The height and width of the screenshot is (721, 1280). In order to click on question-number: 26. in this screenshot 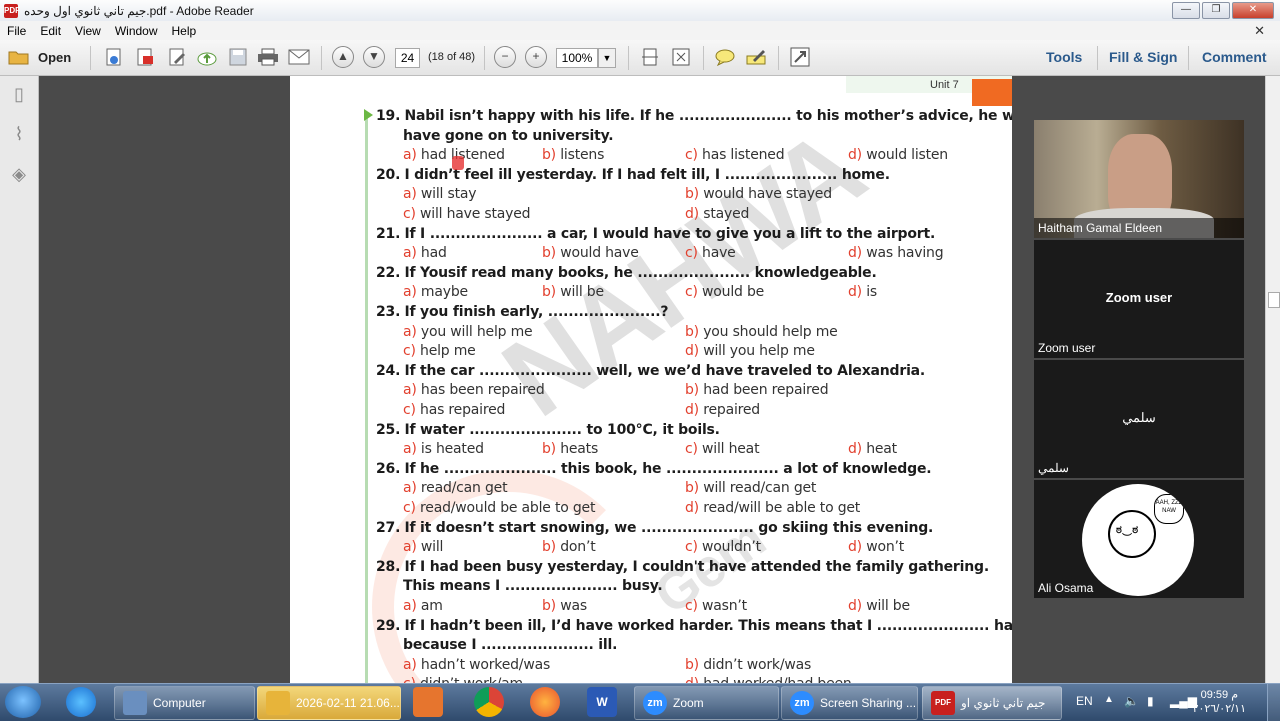, I will do `click(388, 468)`.